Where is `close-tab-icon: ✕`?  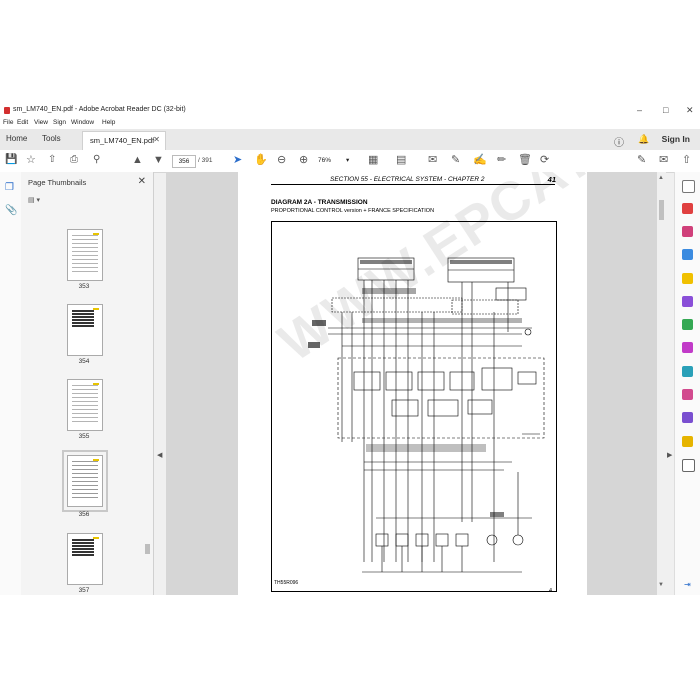
close-tab-icon: ✕ is located at coordinates (156, 139).